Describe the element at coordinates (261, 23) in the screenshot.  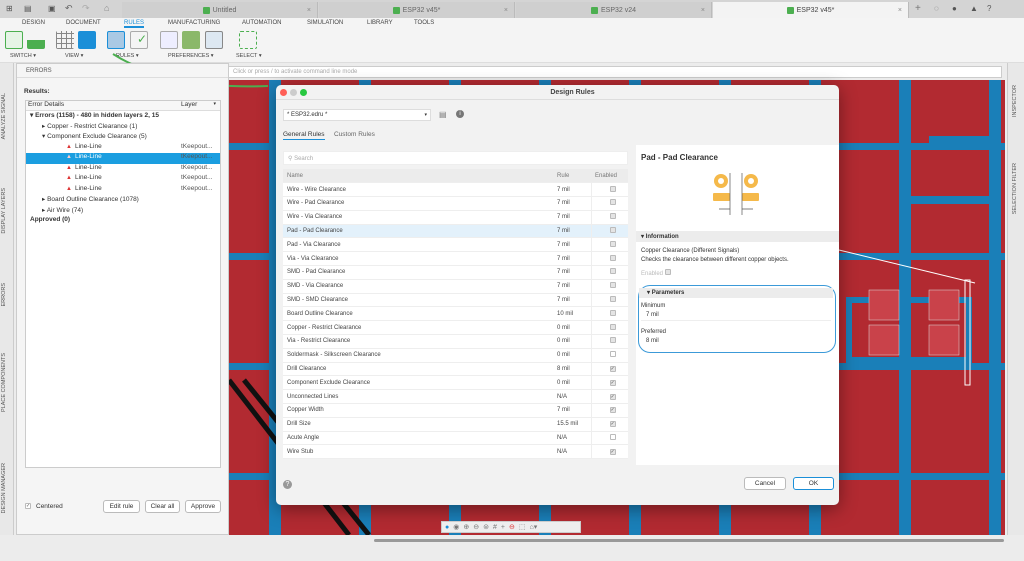
I see `ribbon-tab-automation: AUTOMATION` at that location.